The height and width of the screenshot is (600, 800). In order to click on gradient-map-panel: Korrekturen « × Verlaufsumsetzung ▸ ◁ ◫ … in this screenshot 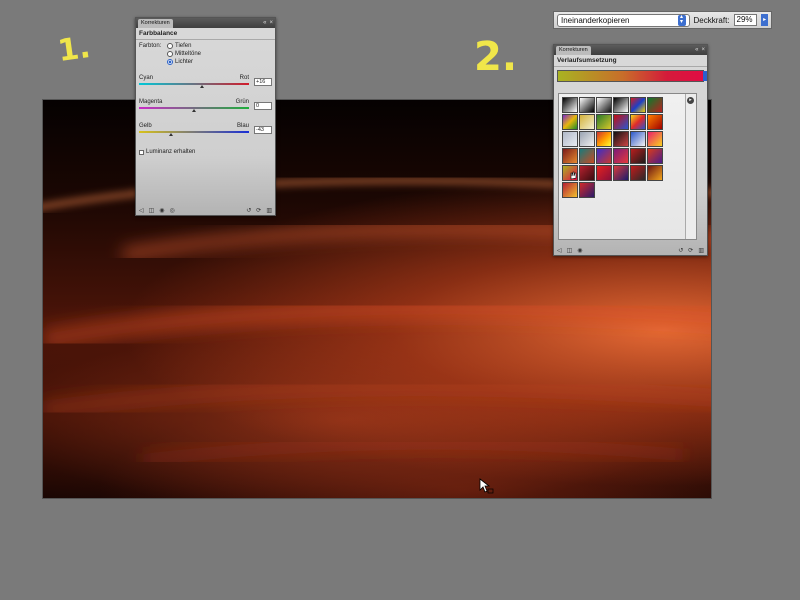, I will do `click(630, 150)`.